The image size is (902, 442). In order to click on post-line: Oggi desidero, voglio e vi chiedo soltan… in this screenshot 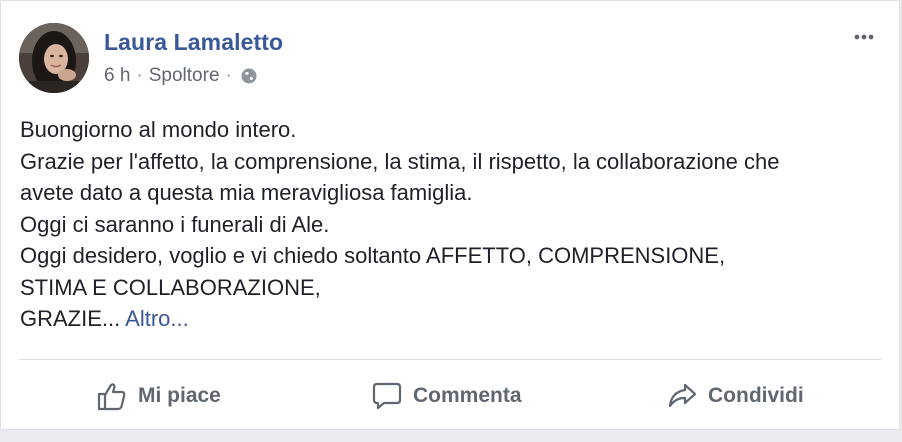, I will do `click(373, 255)`.